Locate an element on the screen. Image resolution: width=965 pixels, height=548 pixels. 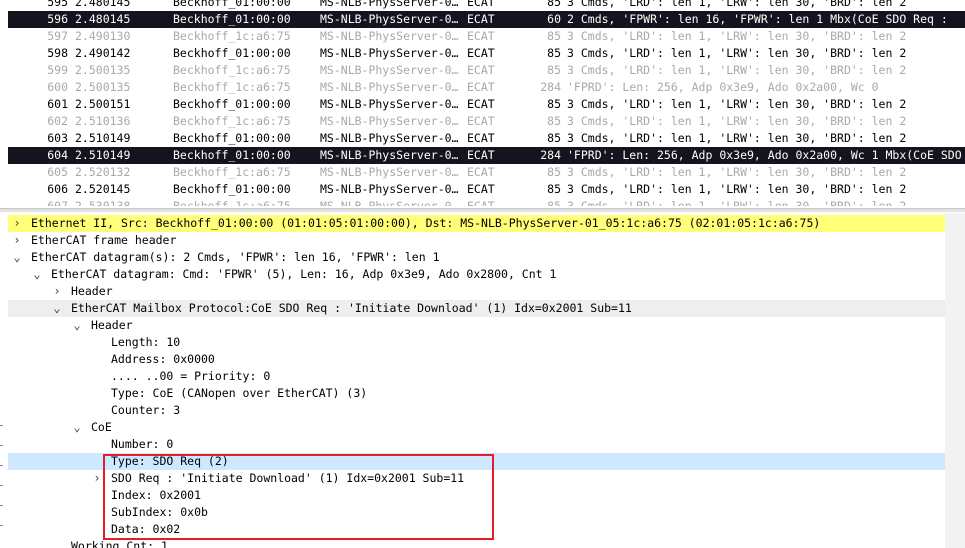
detail-tree-item: › EtherCAT frame header is located at coordinates (476, 240).